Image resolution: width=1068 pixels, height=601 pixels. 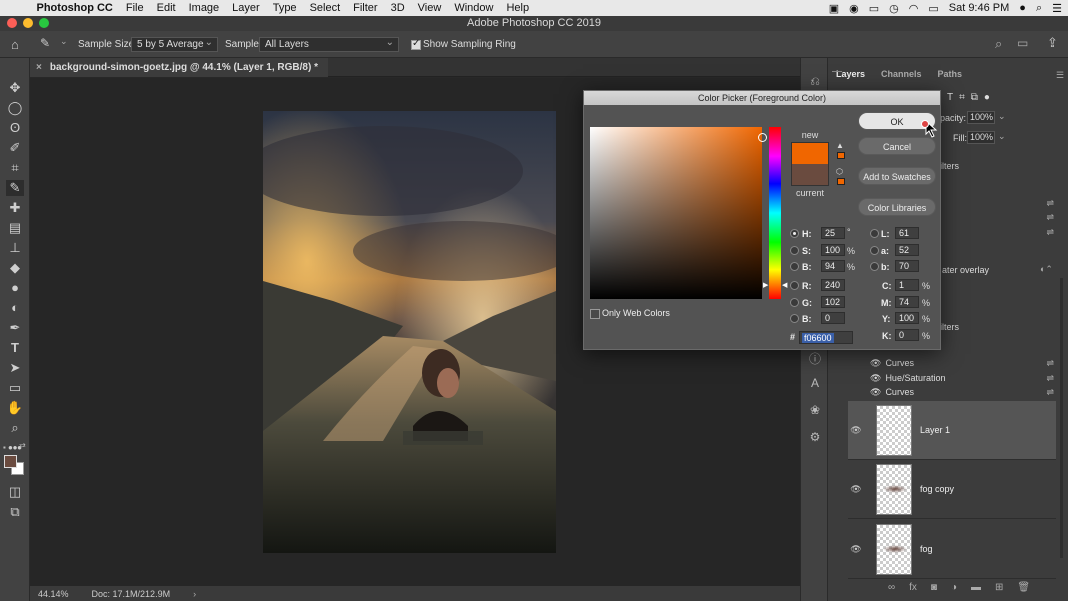 I want to click on hue-slider-left-arrow: ▶, so click(x=765, y=285).